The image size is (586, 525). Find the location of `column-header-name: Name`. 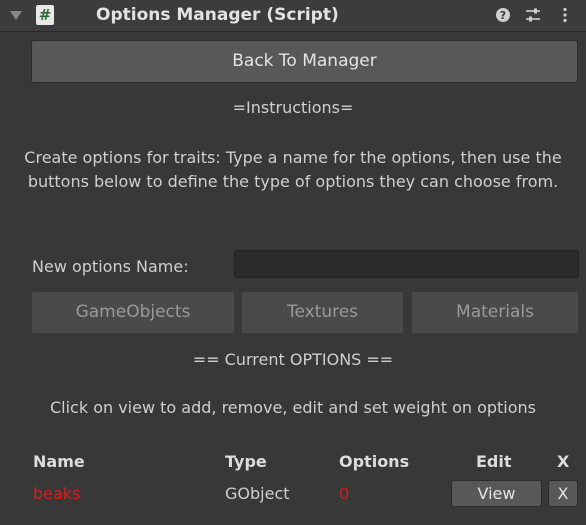

column-header-name: Name is located at coordinates (59, 461).